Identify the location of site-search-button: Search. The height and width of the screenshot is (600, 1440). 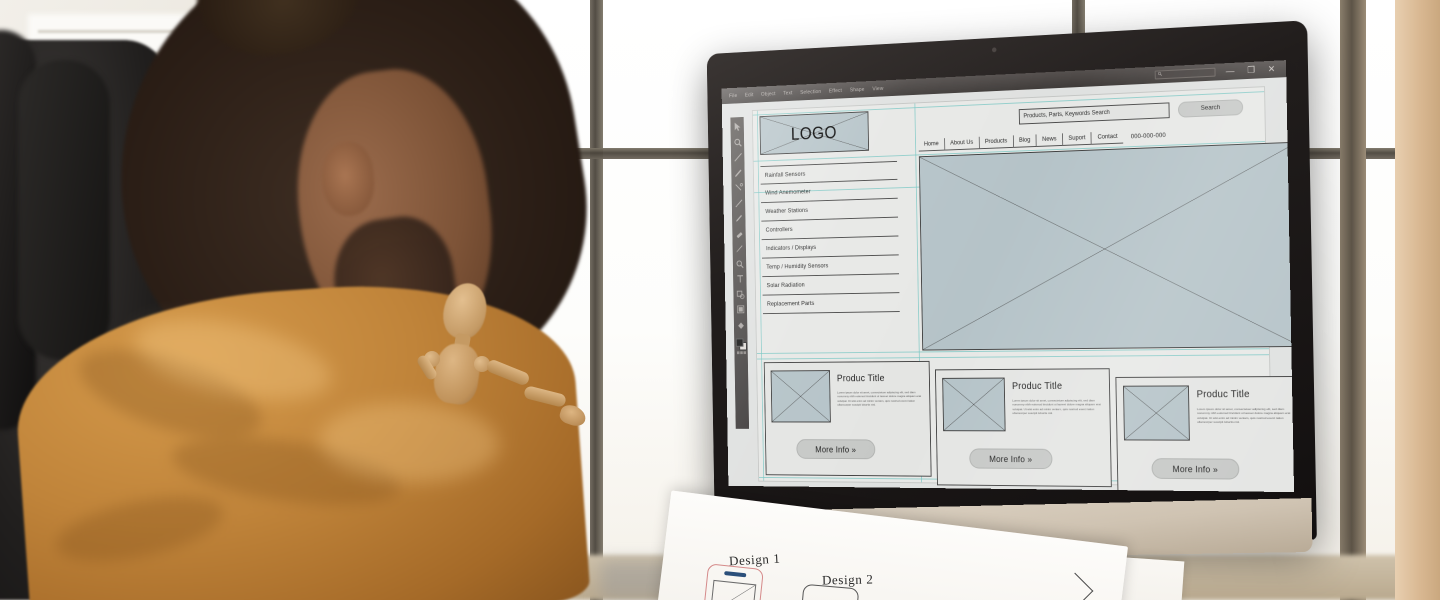
(1210, 108).